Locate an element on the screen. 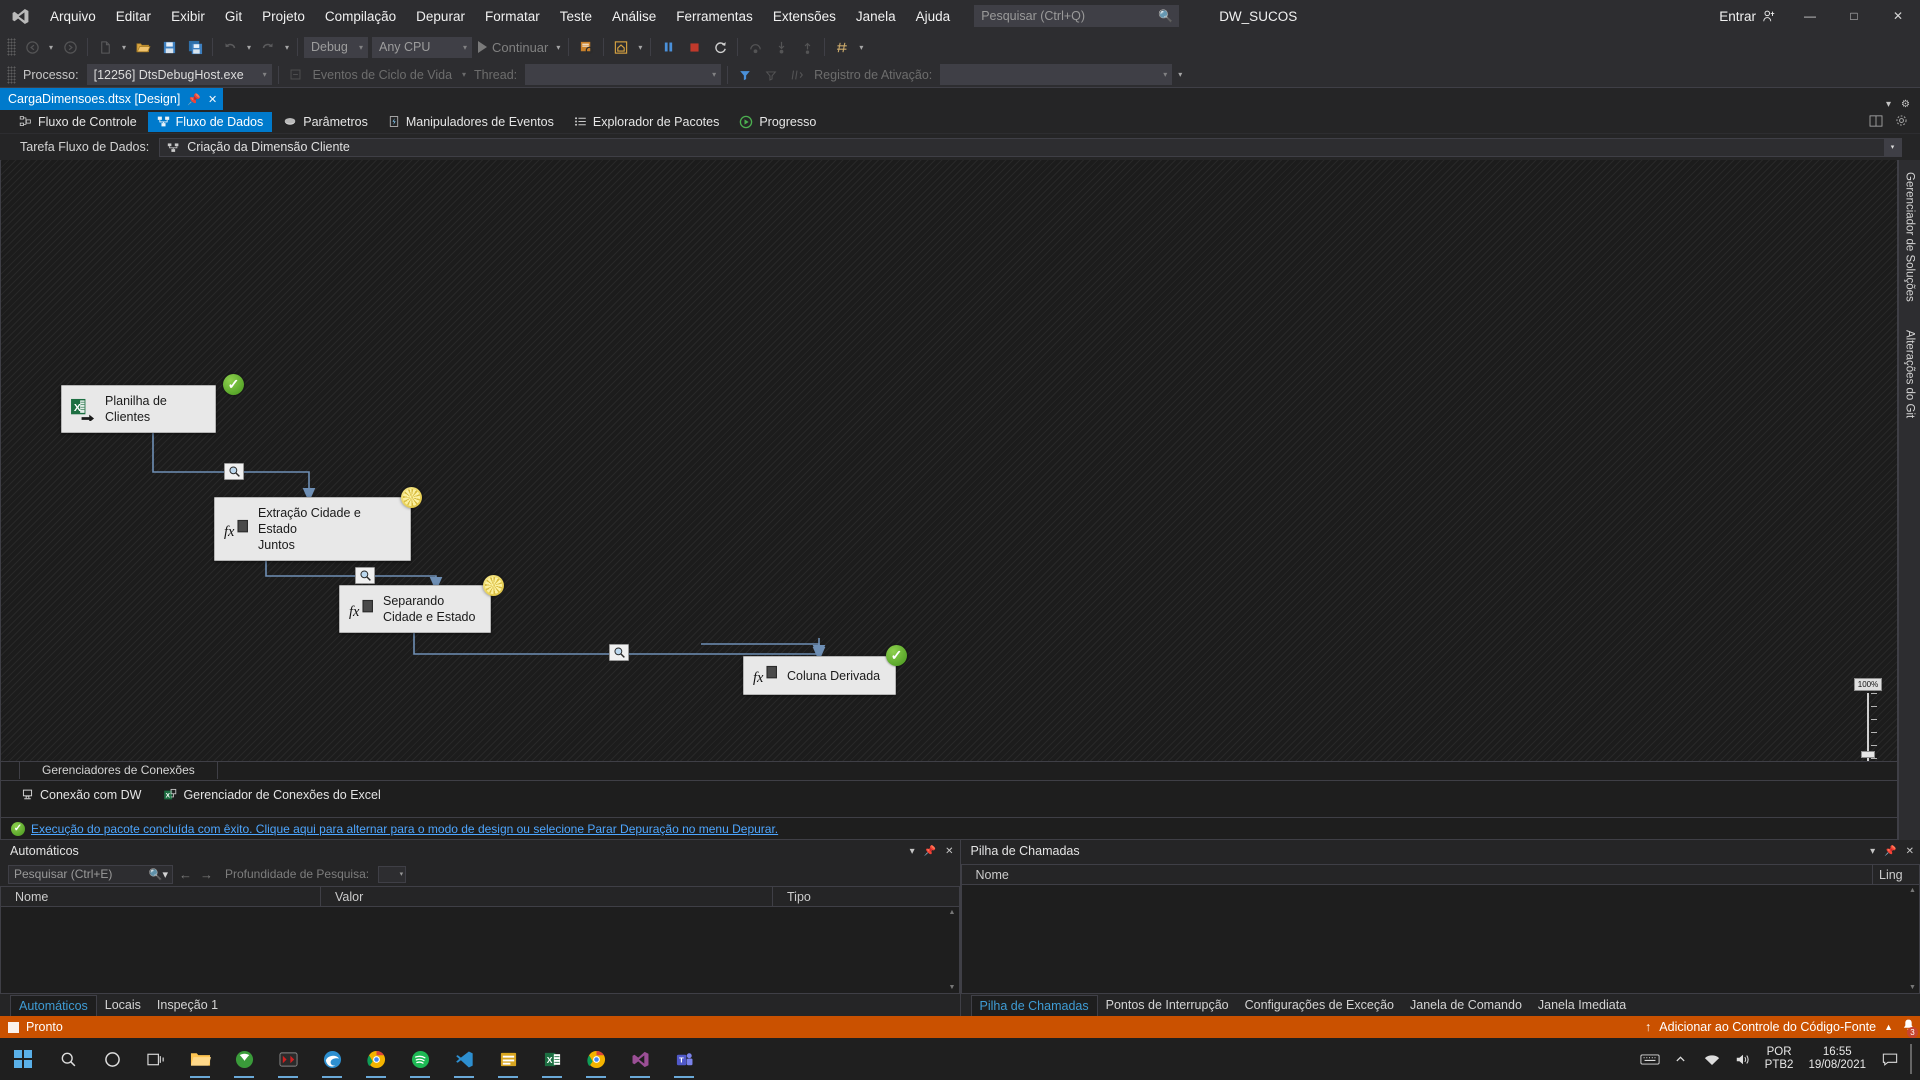  volume-icon is located at coordinates (1743, 1059).